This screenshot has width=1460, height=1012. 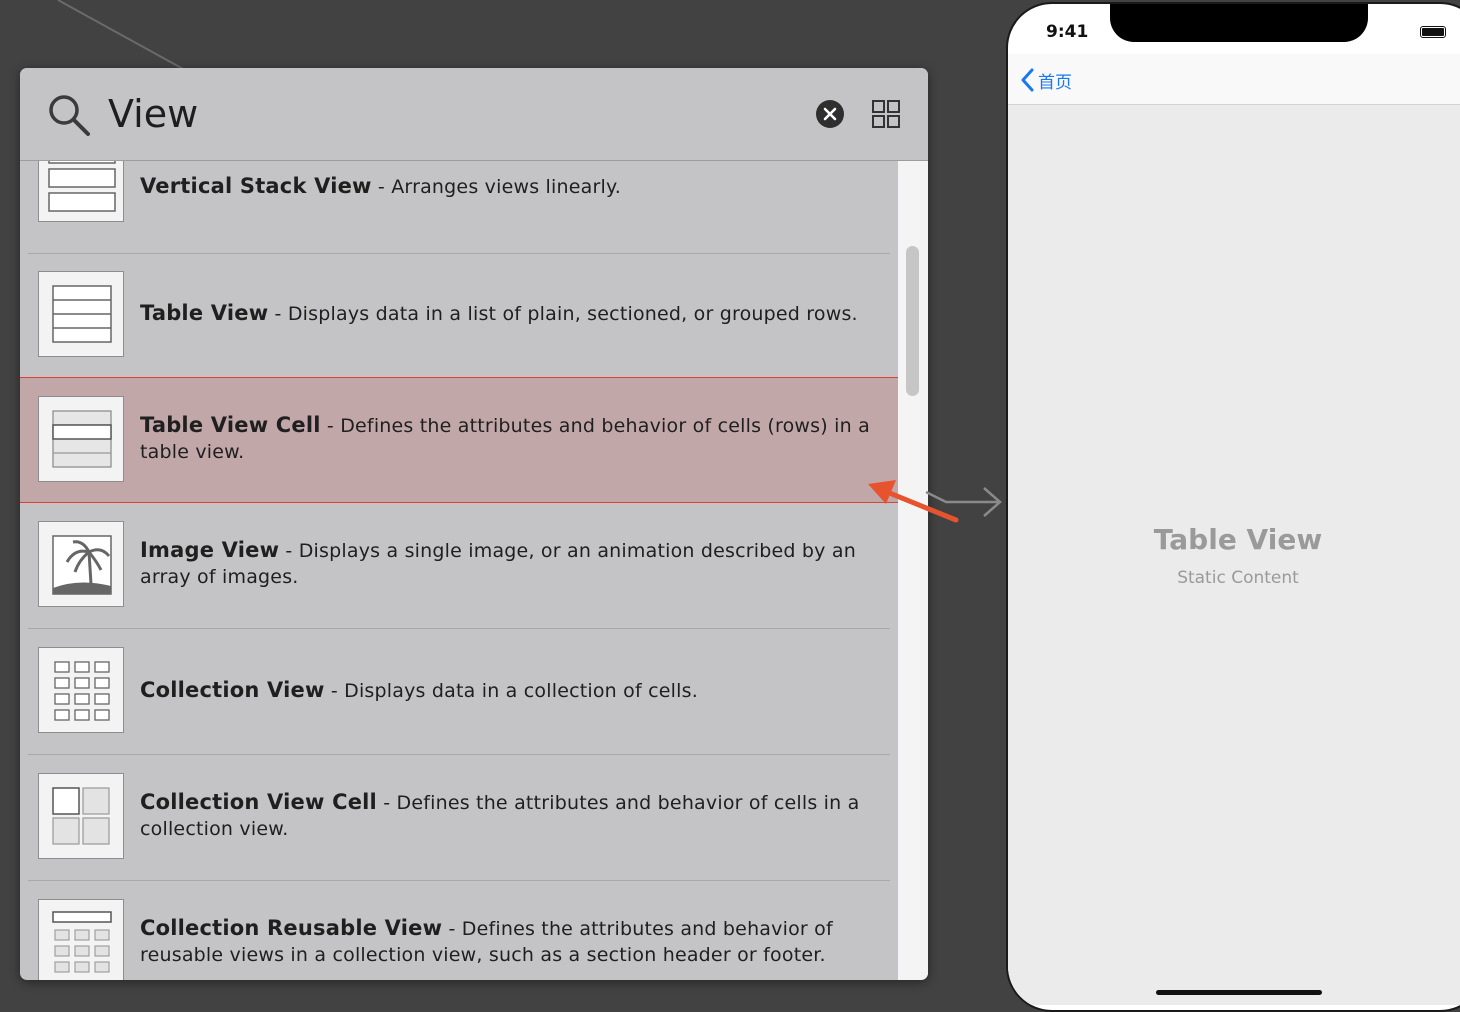 I want to click on clear-search-button, so click(x=830, y=114).